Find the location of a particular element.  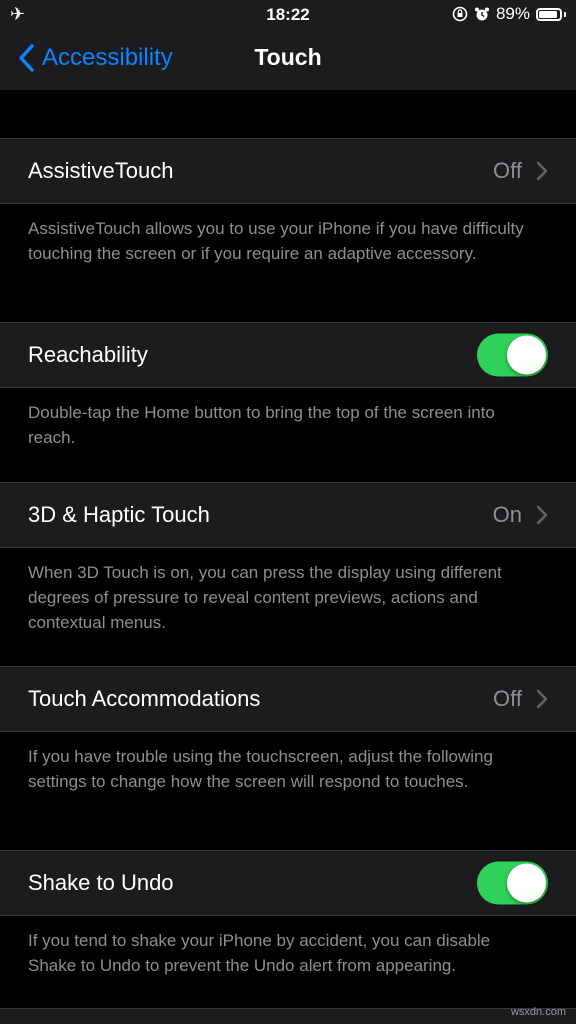

settings-row-shake-to-undo: Shake to Undo is located at coordinates (288, 883).